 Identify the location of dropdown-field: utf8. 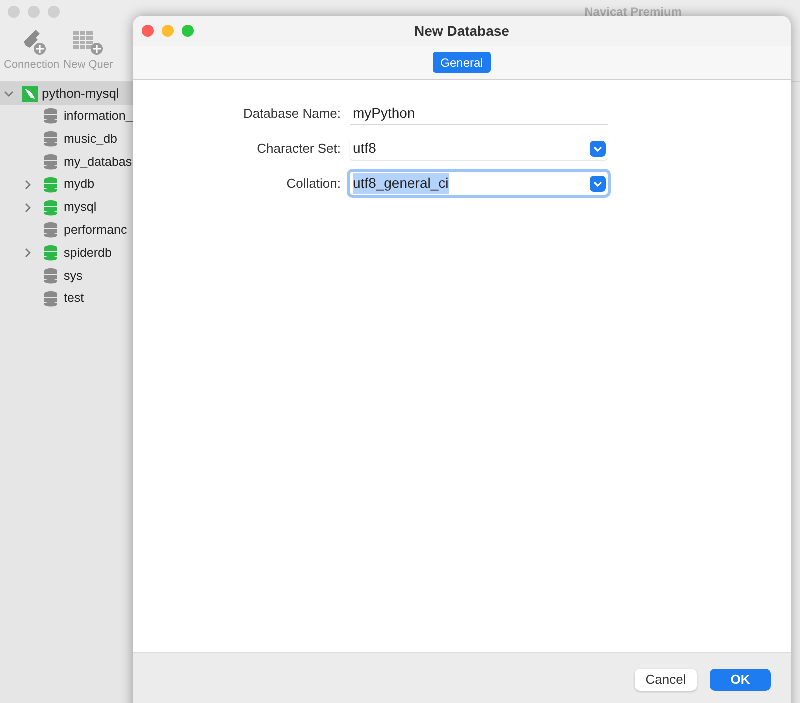
(479, 148).